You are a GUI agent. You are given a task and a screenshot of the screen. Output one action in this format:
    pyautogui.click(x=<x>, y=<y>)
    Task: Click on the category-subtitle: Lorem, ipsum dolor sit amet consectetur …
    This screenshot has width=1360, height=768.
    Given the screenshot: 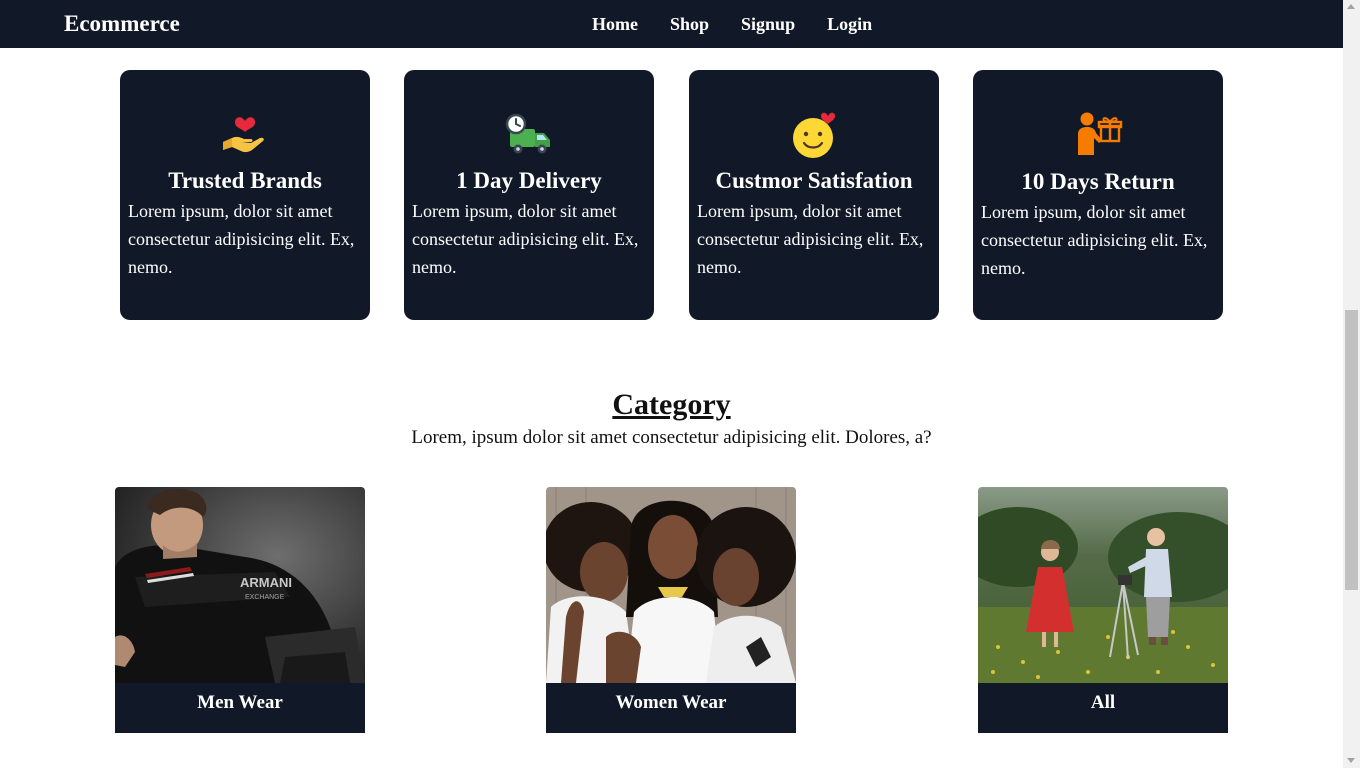 What is the action you would take?
    pyautogui.click(x=671, y=437)
    